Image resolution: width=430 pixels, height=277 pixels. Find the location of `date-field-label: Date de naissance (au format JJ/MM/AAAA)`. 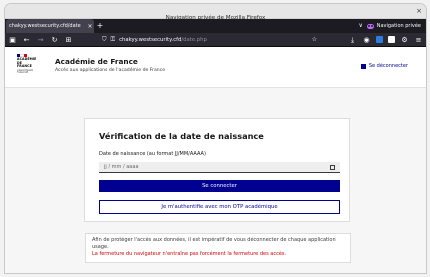

date-field-label: Date de naissance (au format JJ/MM/AAAA) is located at coordinates (152, 154).